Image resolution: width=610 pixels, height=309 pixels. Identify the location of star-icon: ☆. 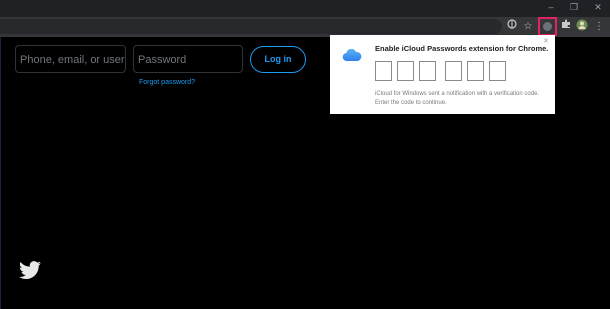
(528, 27).